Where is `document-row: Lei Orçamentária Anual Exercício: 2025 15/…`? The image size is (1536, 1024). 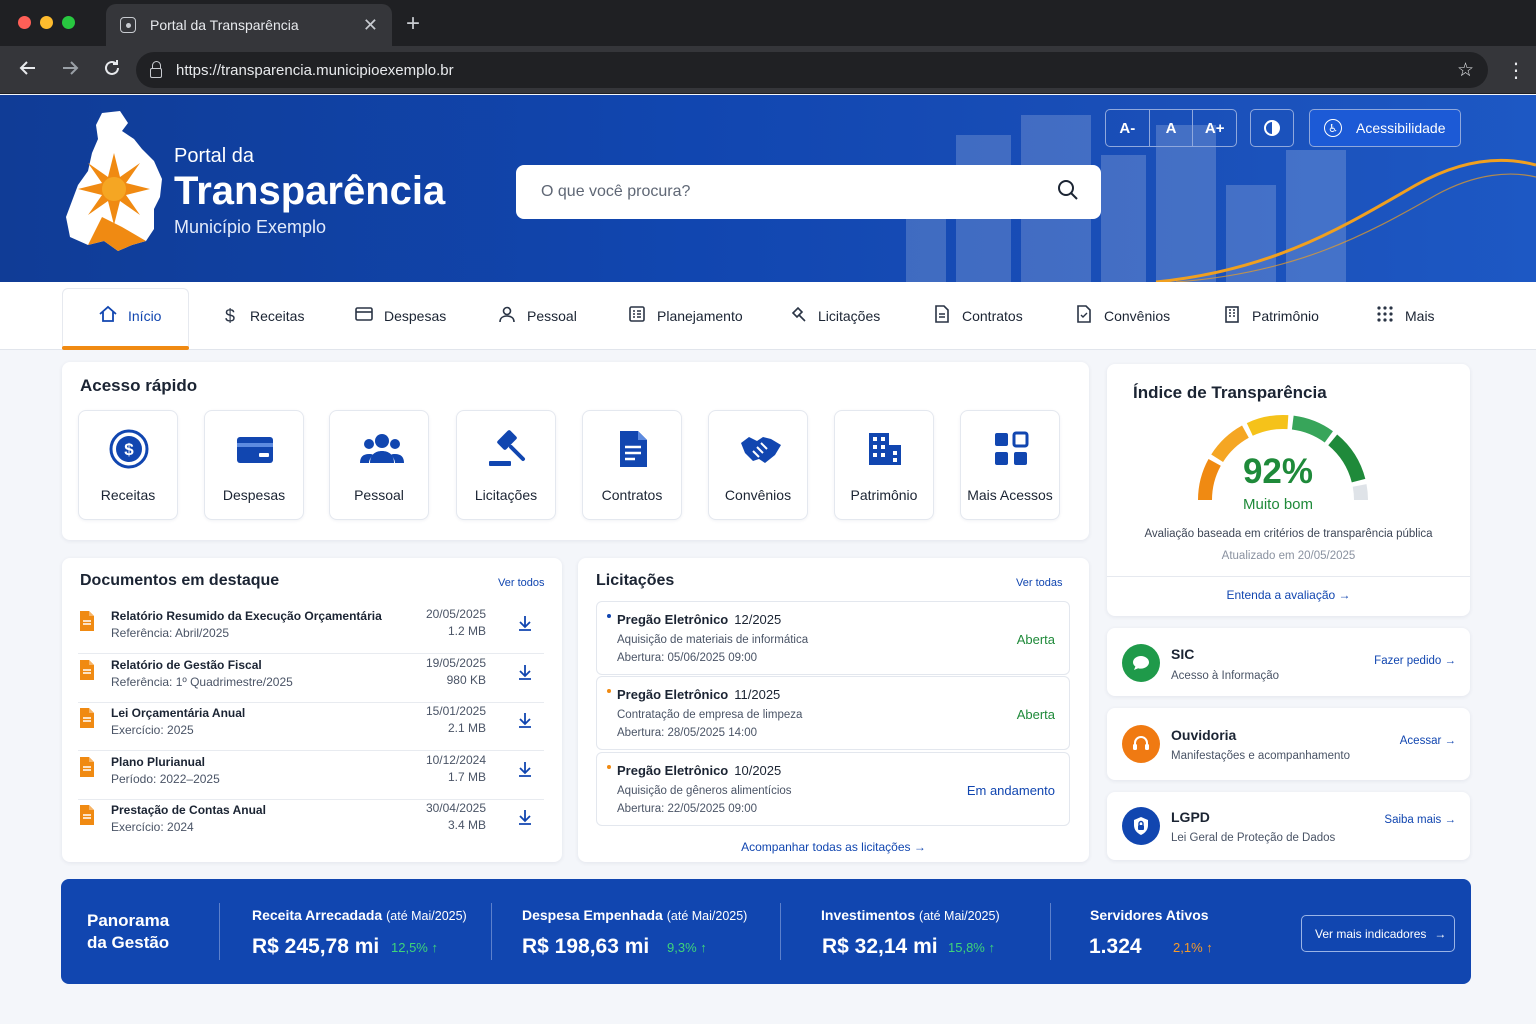
document-row: Lei Orçamentária Anual Exercício: 2025 15/… is located at coordinates (311, 727).